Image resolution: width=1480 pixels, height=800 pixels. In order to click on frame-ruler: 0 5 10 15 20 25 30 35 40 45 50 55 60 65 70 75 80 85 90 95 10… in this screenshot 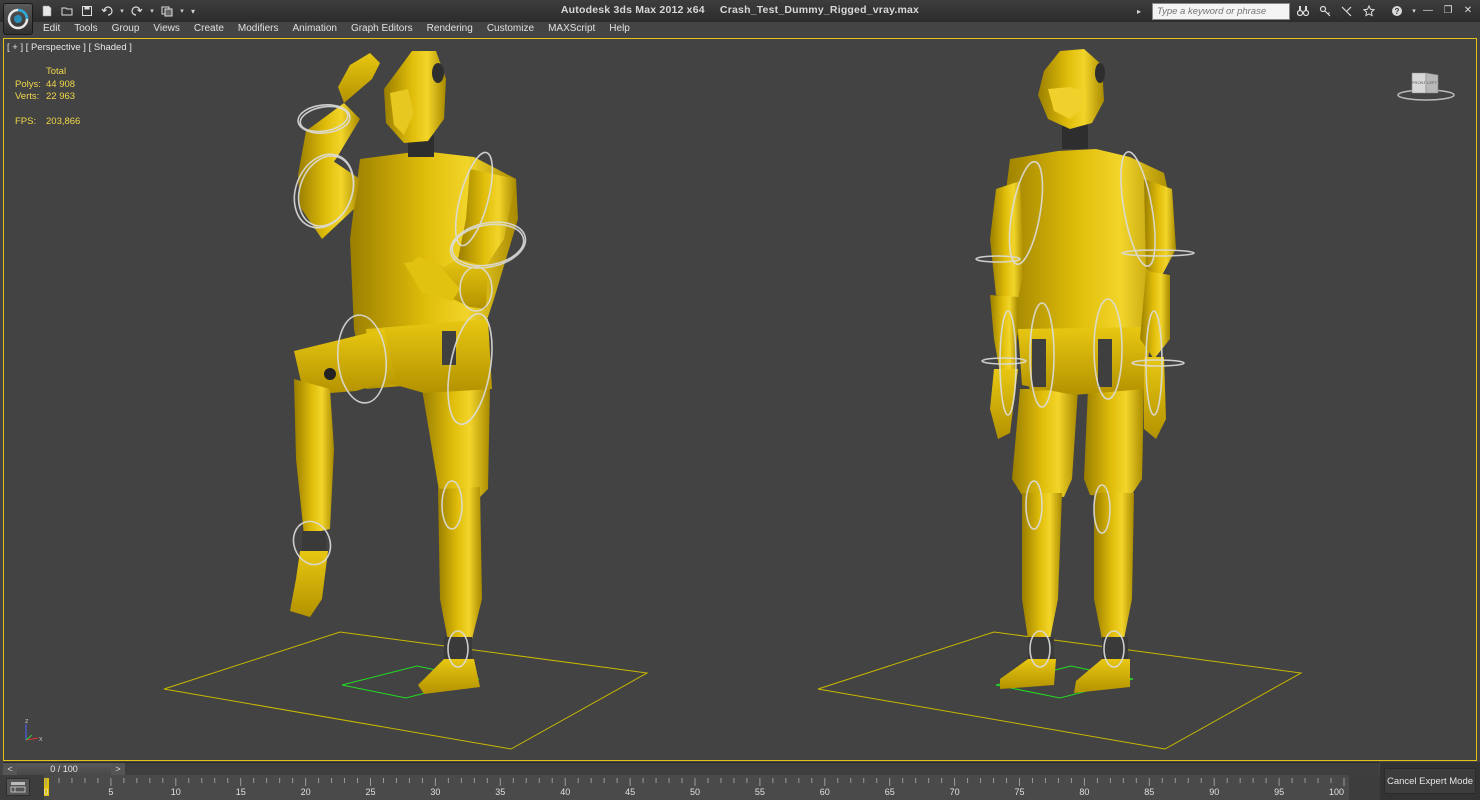, I will do `click(696, 787)`.